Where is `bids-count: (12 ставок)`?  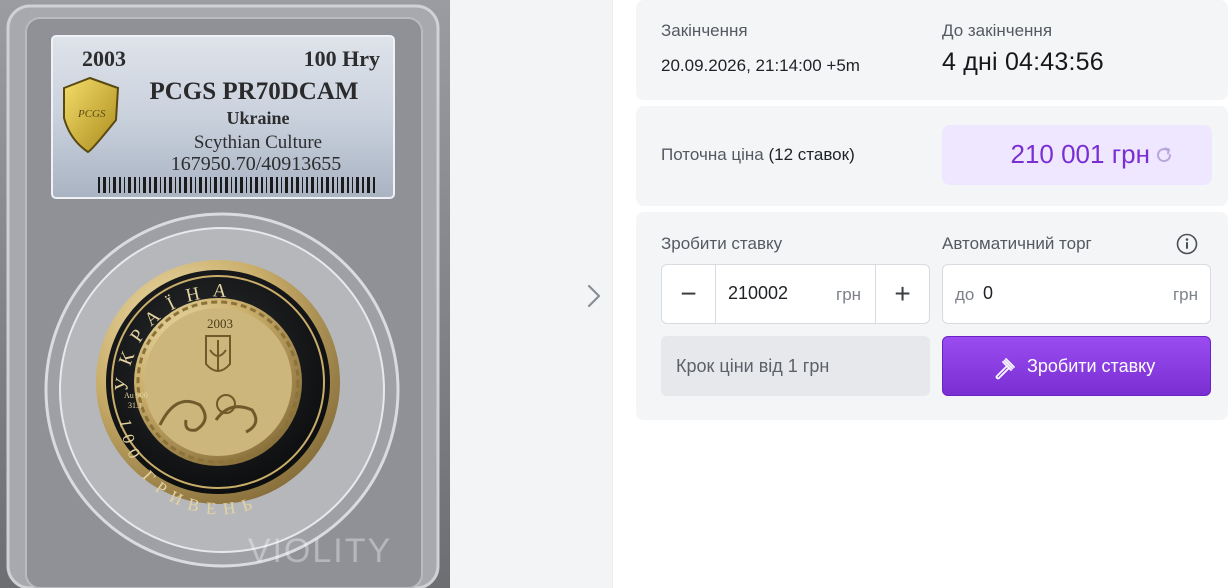 bids-count: (12 ставок) is located at coordinates (812, 154).